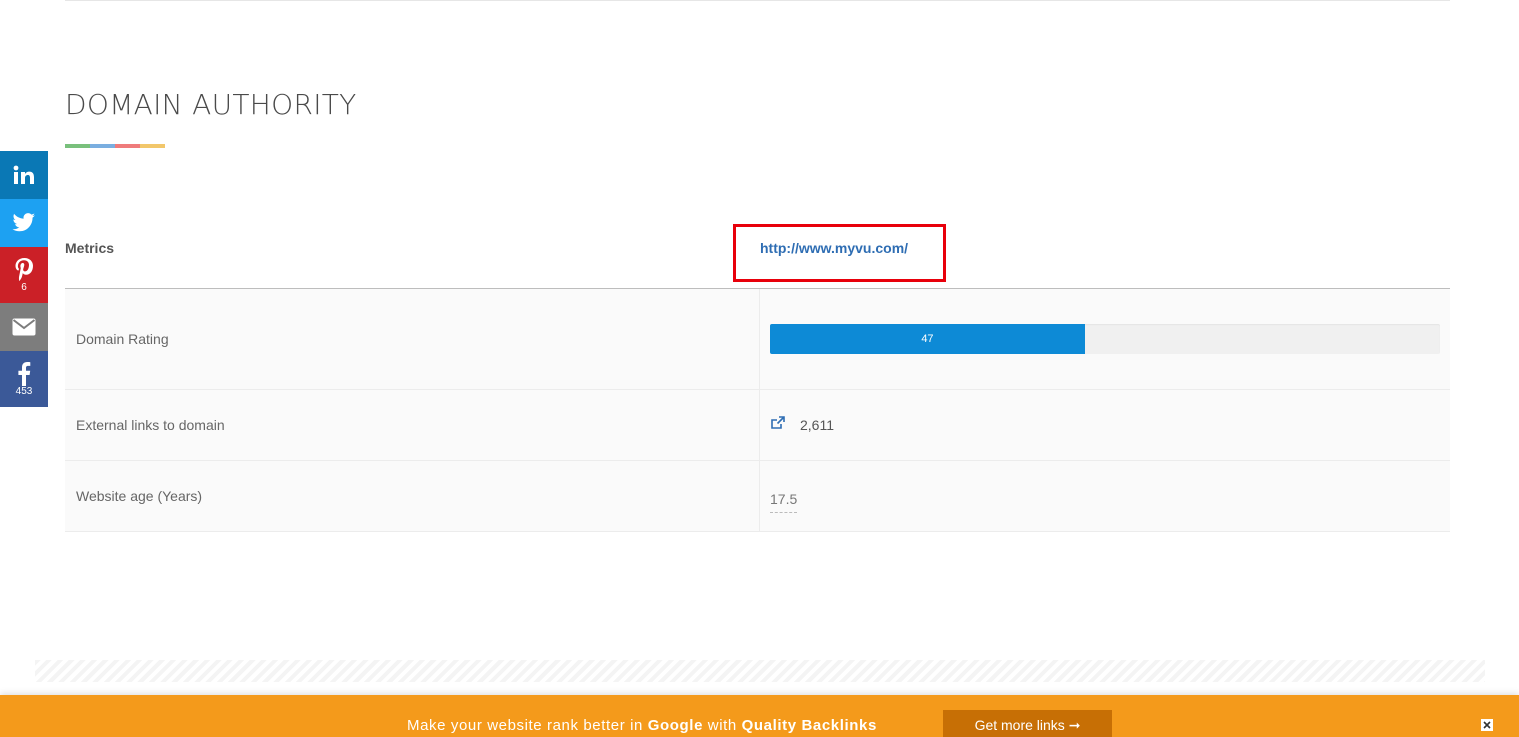 The height and width of the screenshot is (737, 1519). I want to click on promo-brand: Google, so click(675, 725).